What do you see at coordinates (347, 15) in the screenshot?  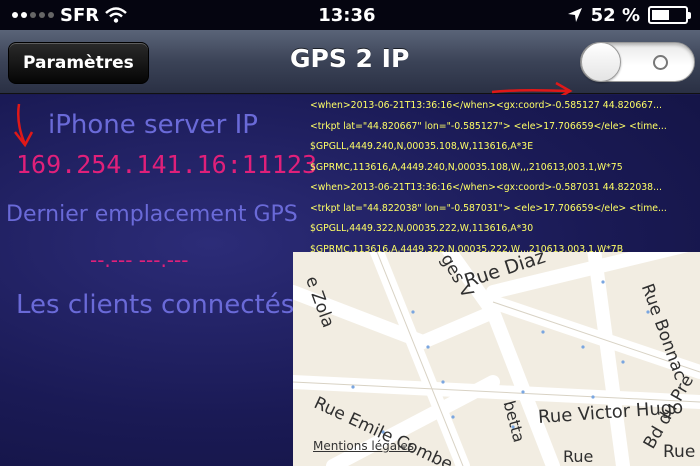 I see `status-time: 13:36` at bounding box center [347, 15].